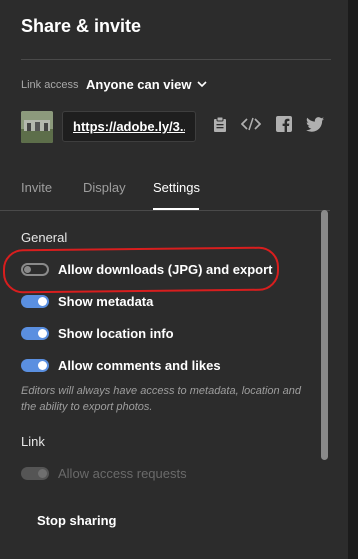 This screenshot has width=358, height=559. Describe the element at coordinates (116, 333) in the screenshot. I see `show-location-label: Show location info` at that location.